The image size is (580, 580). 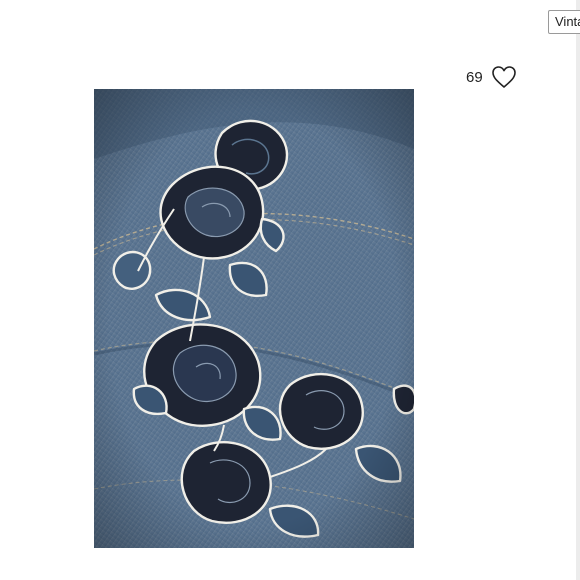 What do you see at coordinates (567, 21) in the screenshot?
I see `tag-chip-label: Vintage` at bounding box center [567, 21].